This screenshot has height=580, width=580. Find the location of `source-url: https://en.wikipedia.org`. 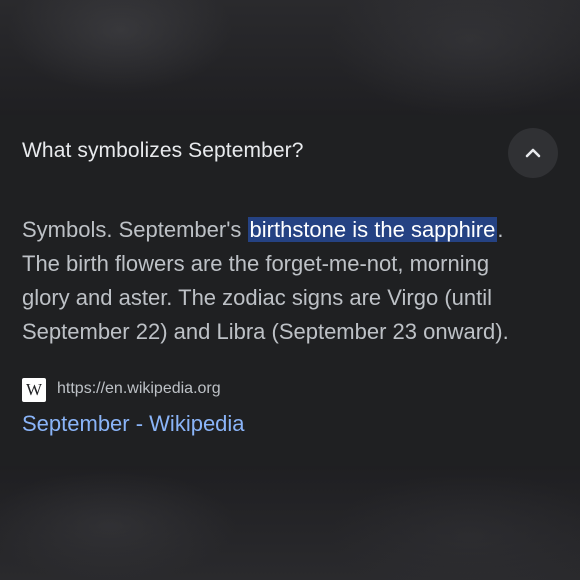

source-url: https://en.wikipedia.org is located at coordinates (139, 389).